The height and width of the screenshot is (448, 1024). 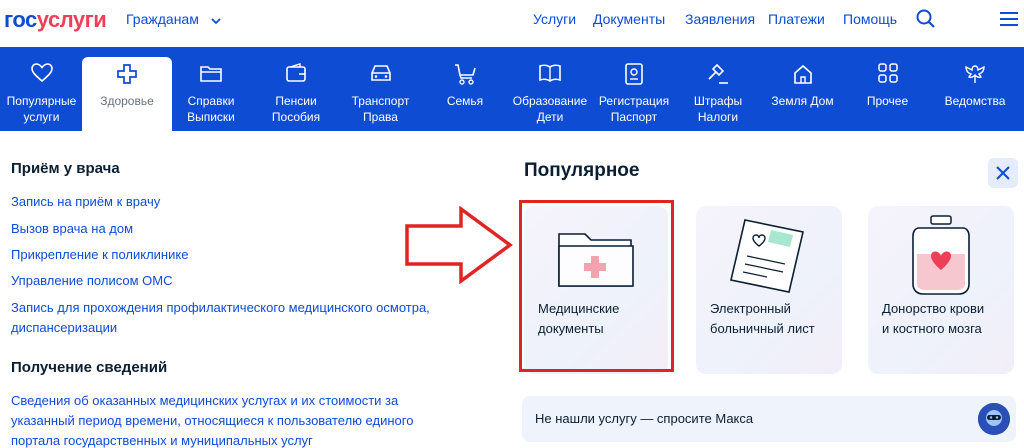 I want to click on eagle-icon, so click(x=975, y=76).